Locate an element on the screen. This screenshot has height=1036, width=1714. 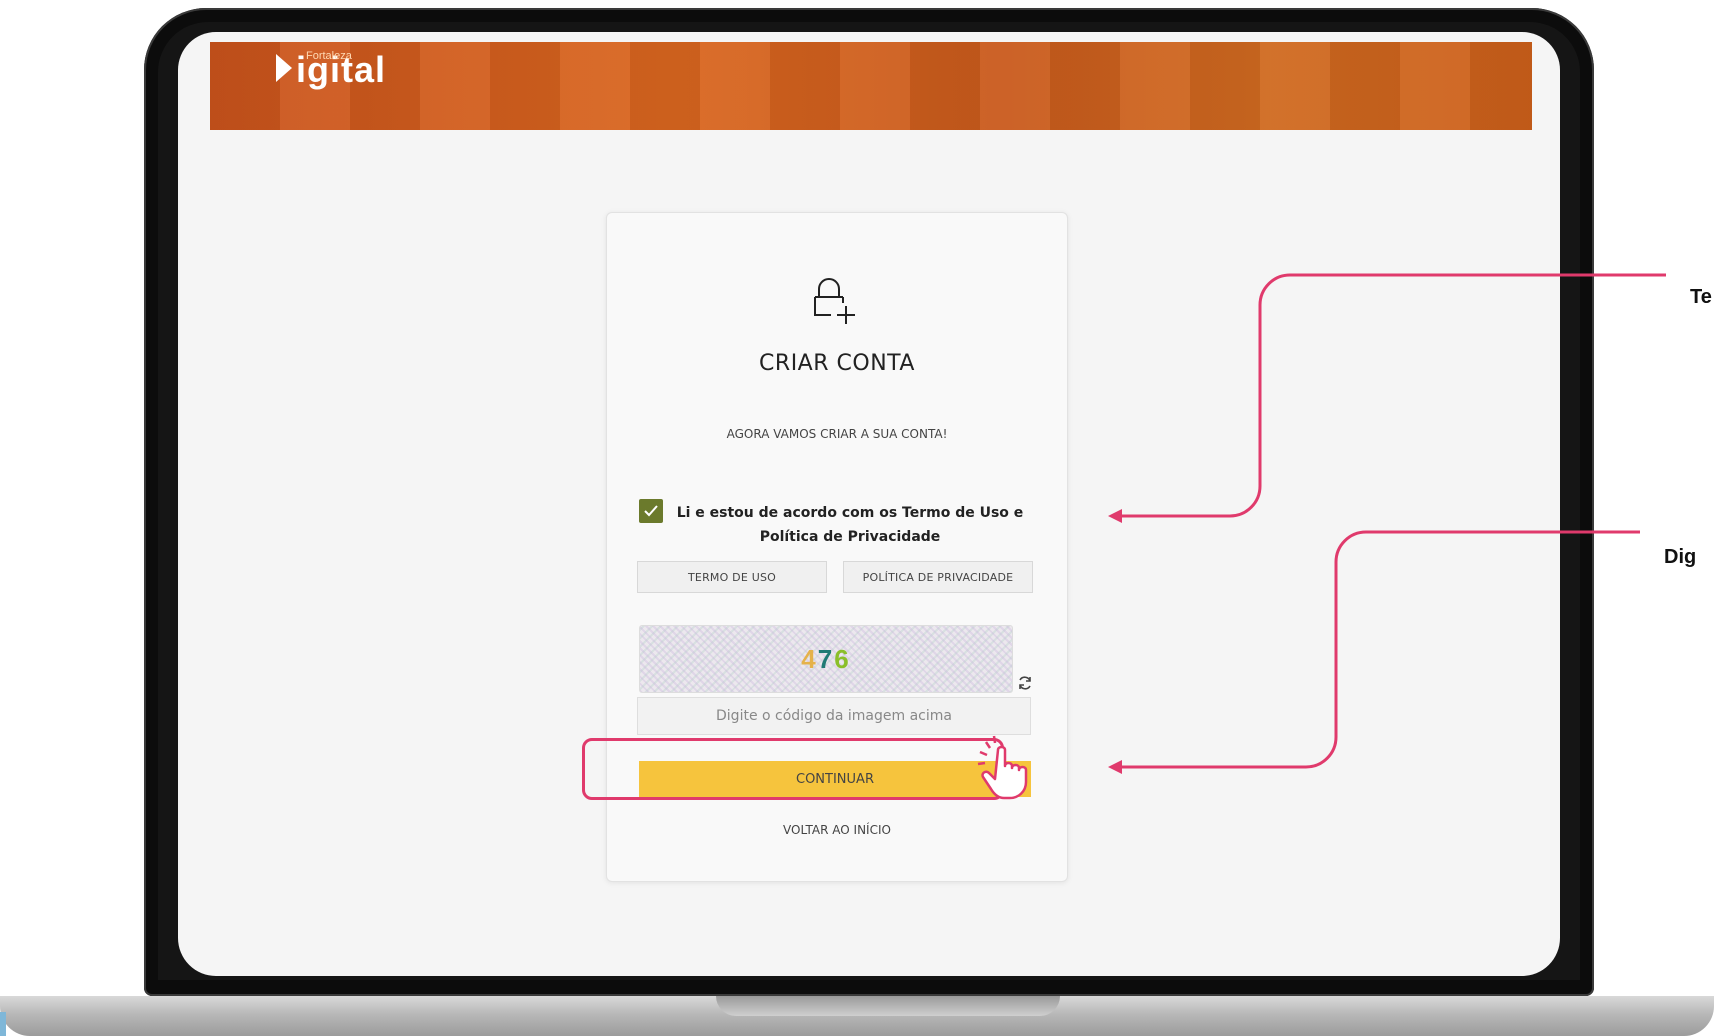
captcha-digit: 4 is located at coordinates (809, 658).